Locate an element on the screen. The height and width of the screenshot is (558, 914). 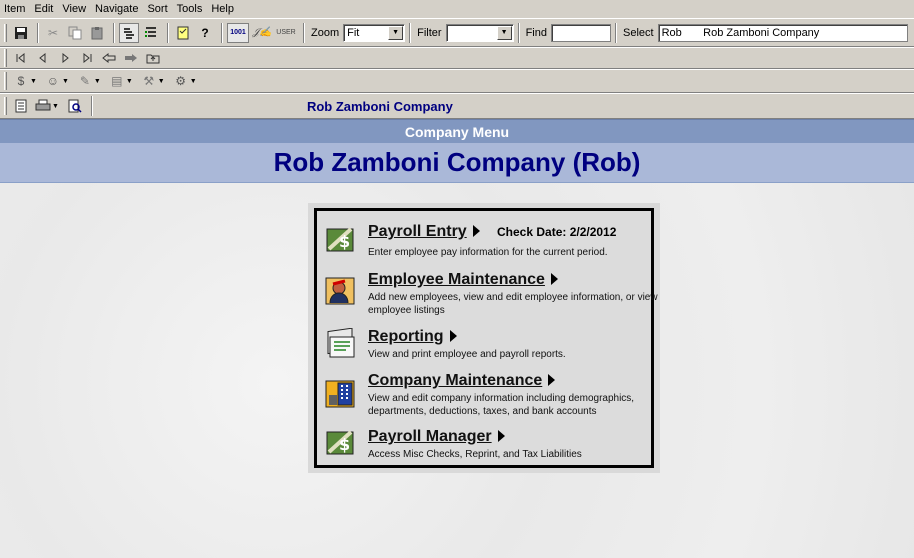
employee-icon: ☺ is located at coordinates (53, 81).